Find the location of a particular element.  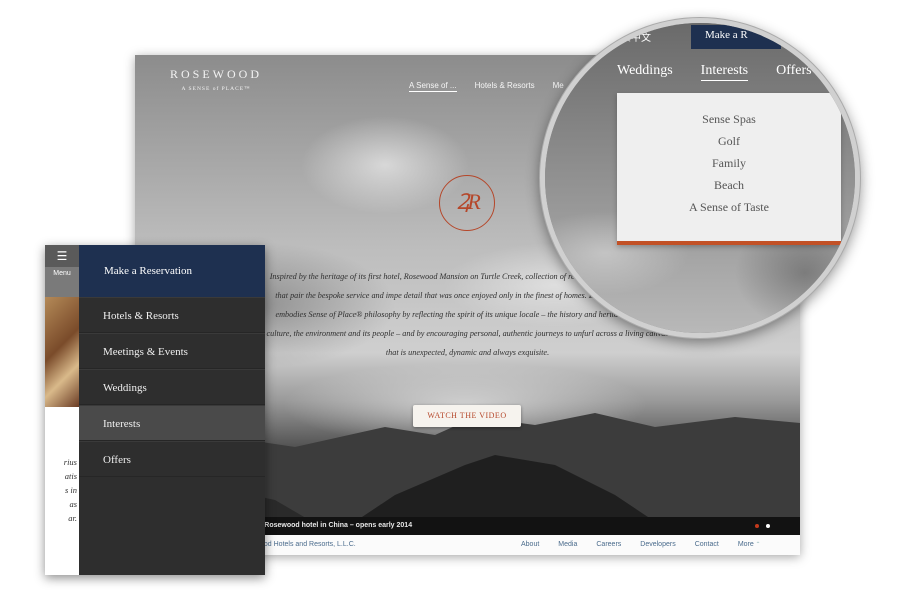

slide-dots is located at coordinates (762, 522).